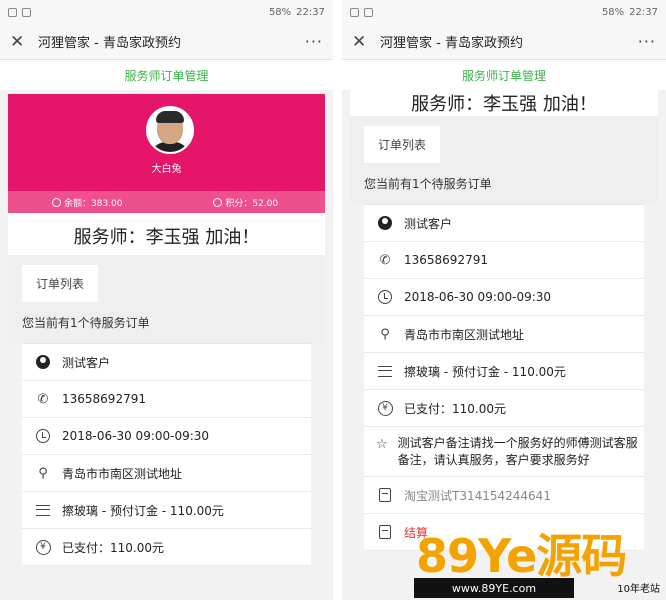 The width and height of the screenshot is (666, 600). Describe the element at coordinates (252, 203) in the screenshot. I see `points-label: 积分：52.00` at that location.